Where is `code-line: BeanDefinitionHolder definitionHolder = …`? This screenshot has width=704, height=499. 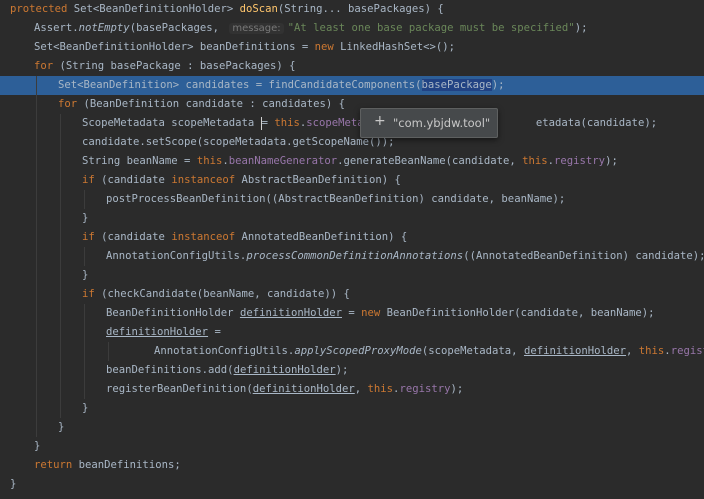
code-line: BeanDefinitionHolder definitionHolder = … is located at coordinates (352, 313).